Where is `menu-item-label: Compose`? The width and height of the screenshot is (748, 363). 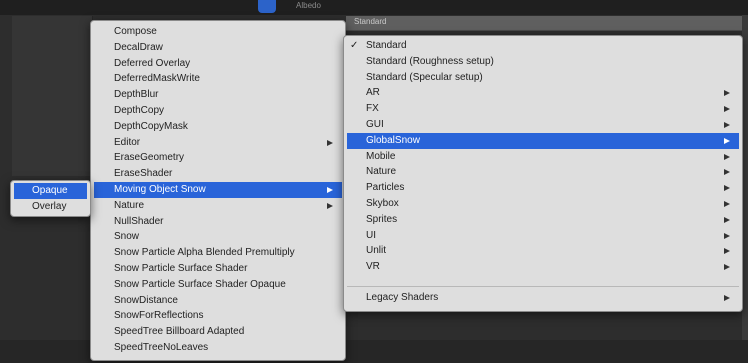
menu-item-label: Compose is located at coordinates (135, 31).